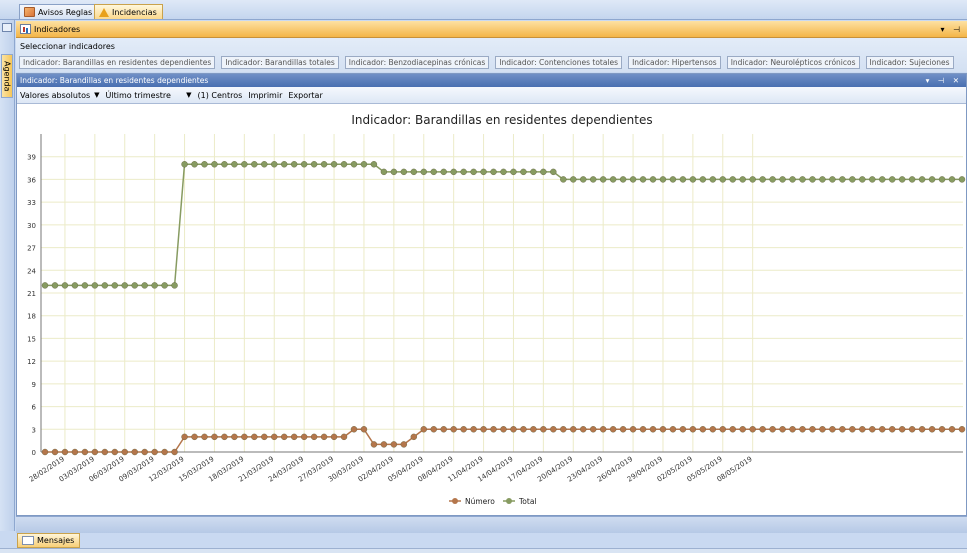  What do you see at coordinates (31, 362) in the screenshot?
I see `y-tick-label: 12` at bounding box center [31, 362].